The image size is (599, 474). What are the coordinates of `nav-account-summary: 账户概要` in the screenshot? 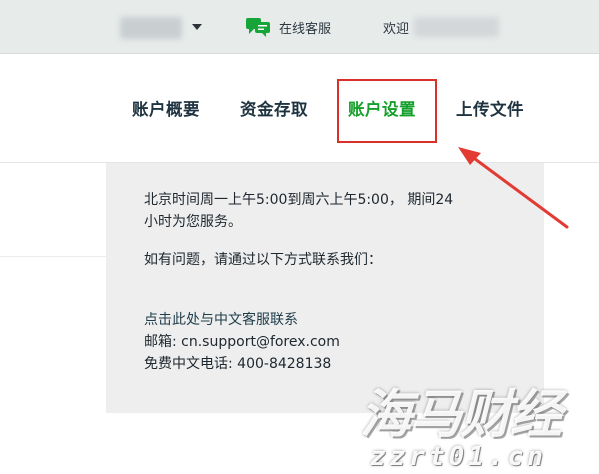 It's located at (166, 108).